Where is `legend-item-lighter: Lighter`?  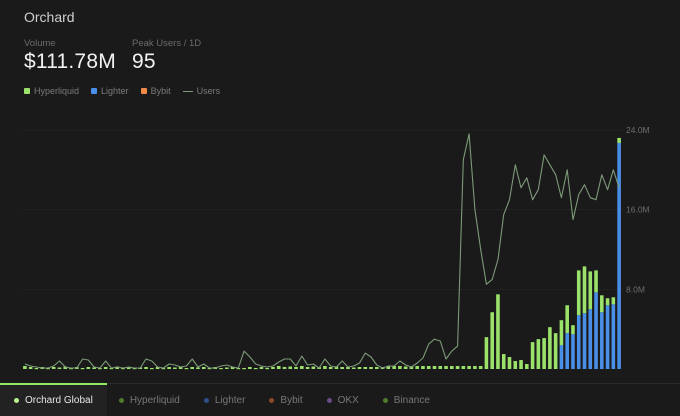 legend-item-lighter: Lighter is located at coordinates (110, 91).